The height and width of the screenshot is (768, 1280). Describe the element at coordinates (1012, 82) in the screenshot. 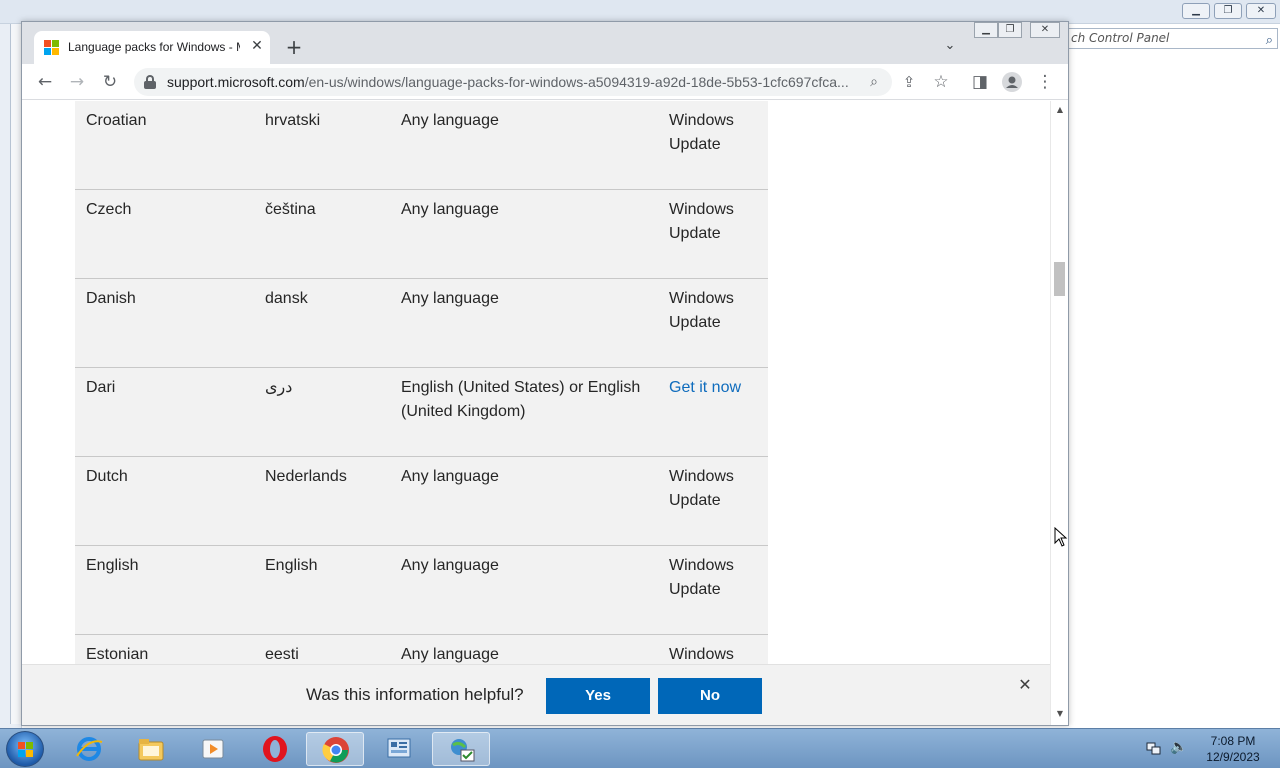

I see `profile-icon` at that location.